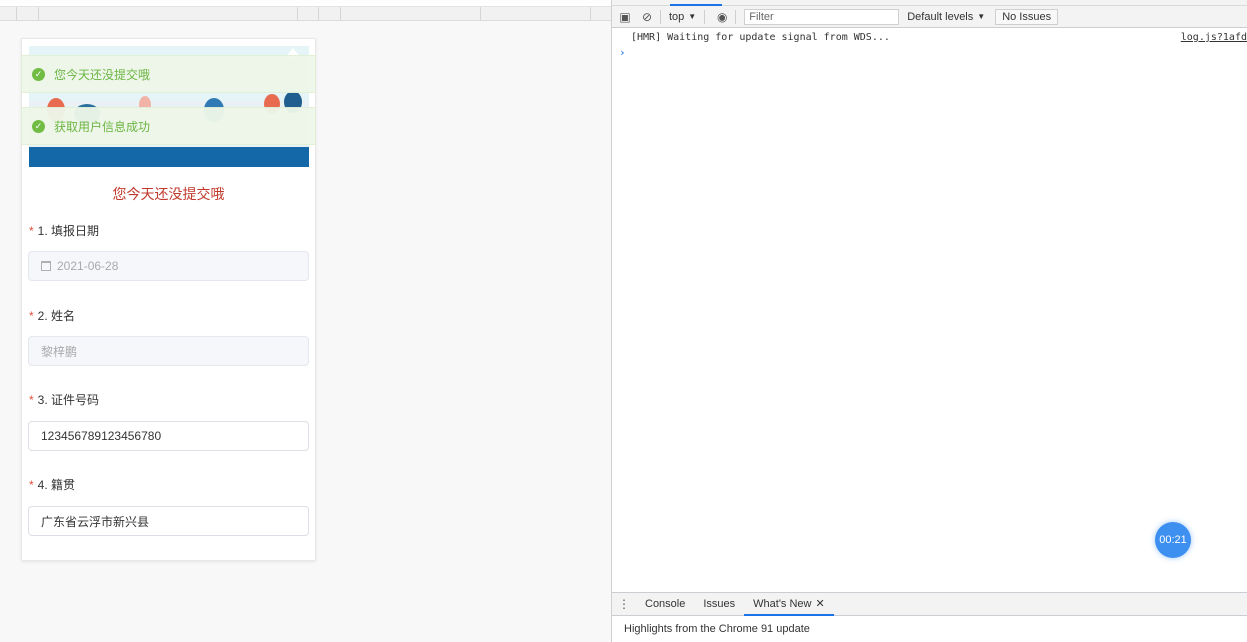 This screenshot has height=642, width=1247. I want to click on id-number-field: 123456789123456780, so click(168, 436).